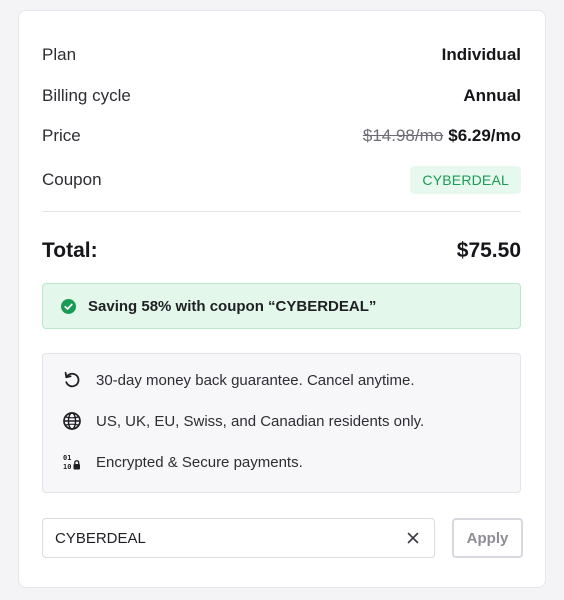  What do you see at coordinates (481, 54) in the screenshot?
I see `plan-value: Individual` at bounding box center [481, 54].